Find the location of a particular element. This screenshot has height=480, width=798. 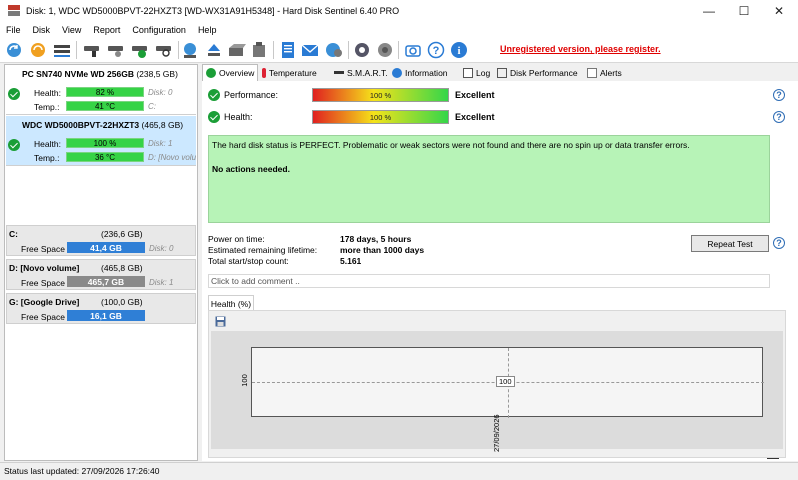

partition-size: (100,0 GB) is located at coordinates (122, 302).